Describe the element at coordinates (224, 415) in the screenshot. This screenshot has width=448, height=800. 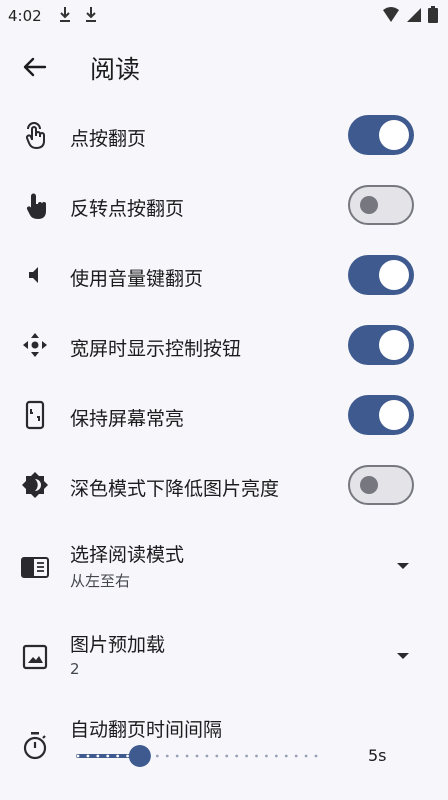
I see `setting-row-keep-screen-on: 保持屏幕常亮` at that location.